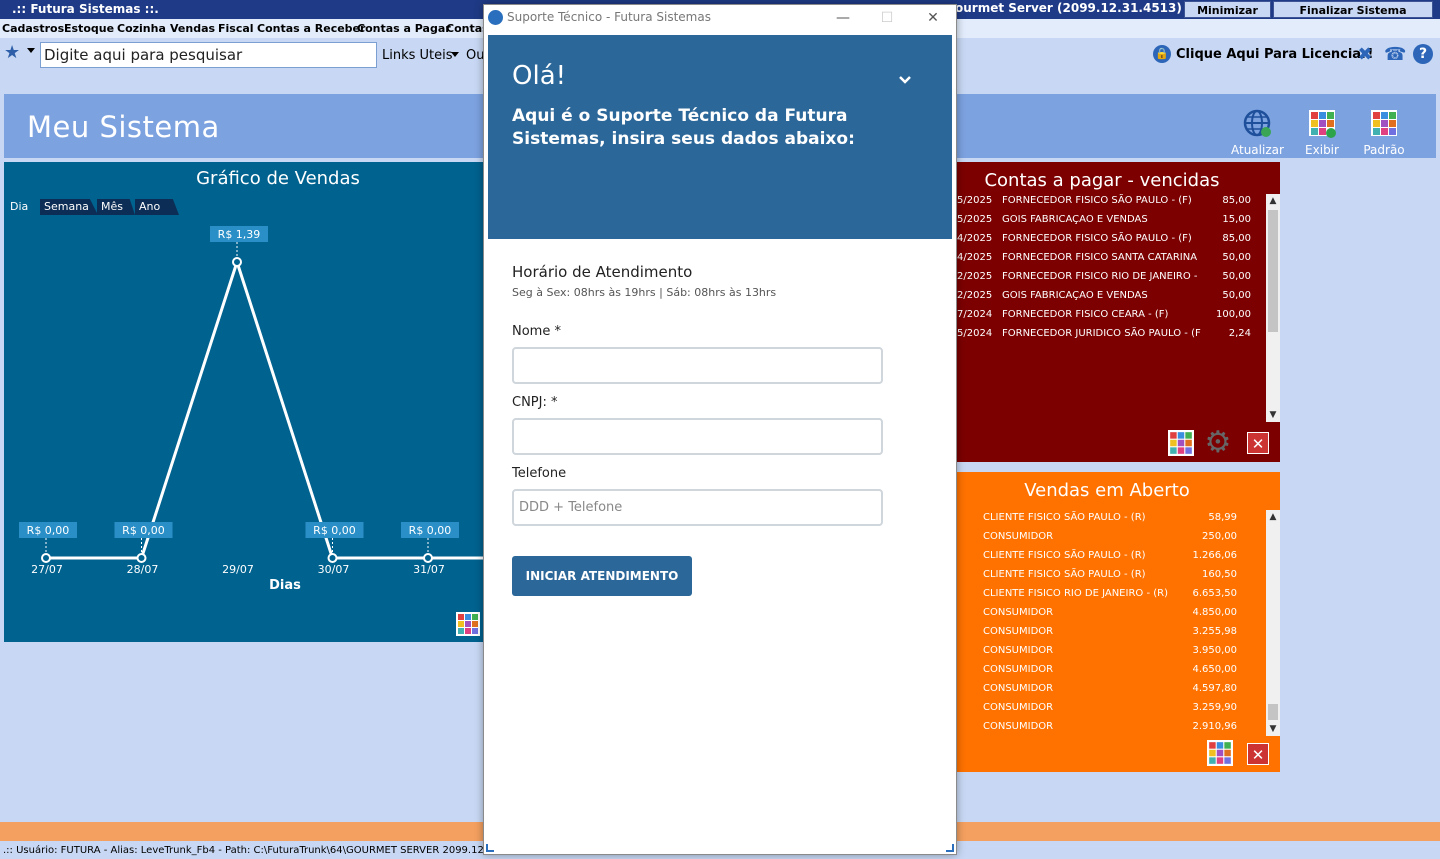 The height and width of the screenshot is (859, 1440). Describe the element at coordinates (1112, 518) in the screenshot. I see `table-row: CLIENTE FISICO SÃO PAULO - (R) 58,99` at that location.